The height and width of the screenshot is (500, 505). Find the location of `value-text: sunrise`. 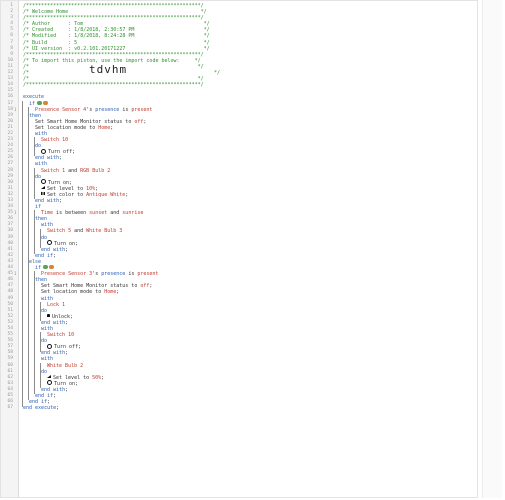

value-text: sunrise is located at coordinates (133, 213).